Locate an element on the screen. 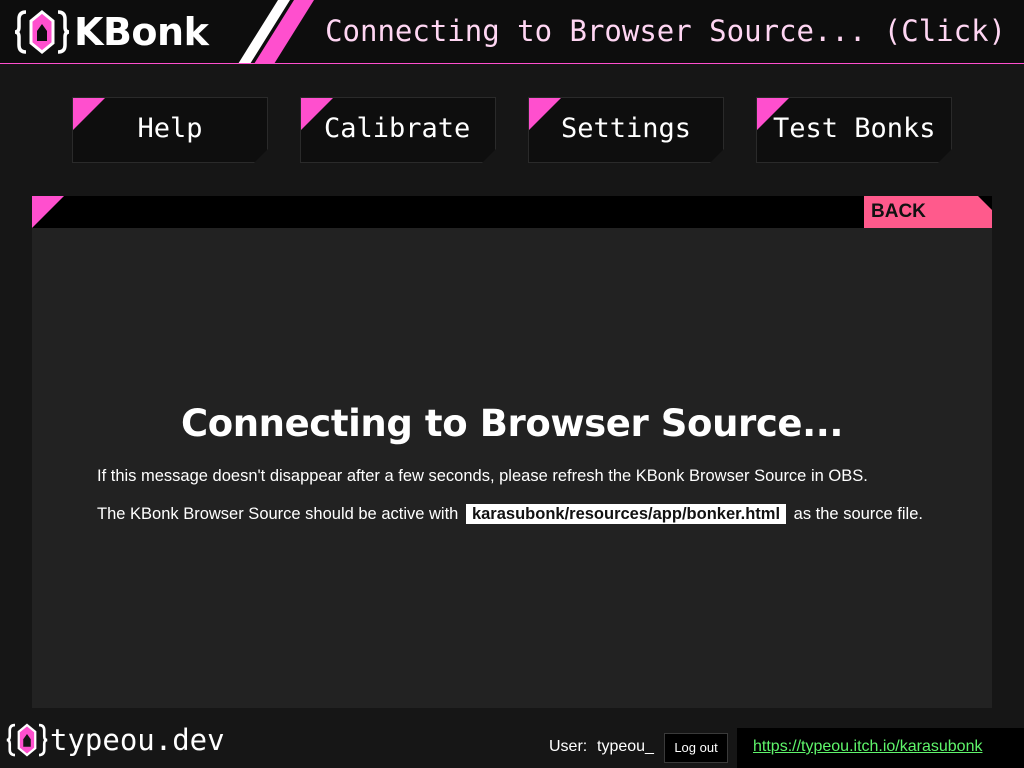 This screenshot has height=768, width=1024. header-divider is located at coordinates (512, 63).